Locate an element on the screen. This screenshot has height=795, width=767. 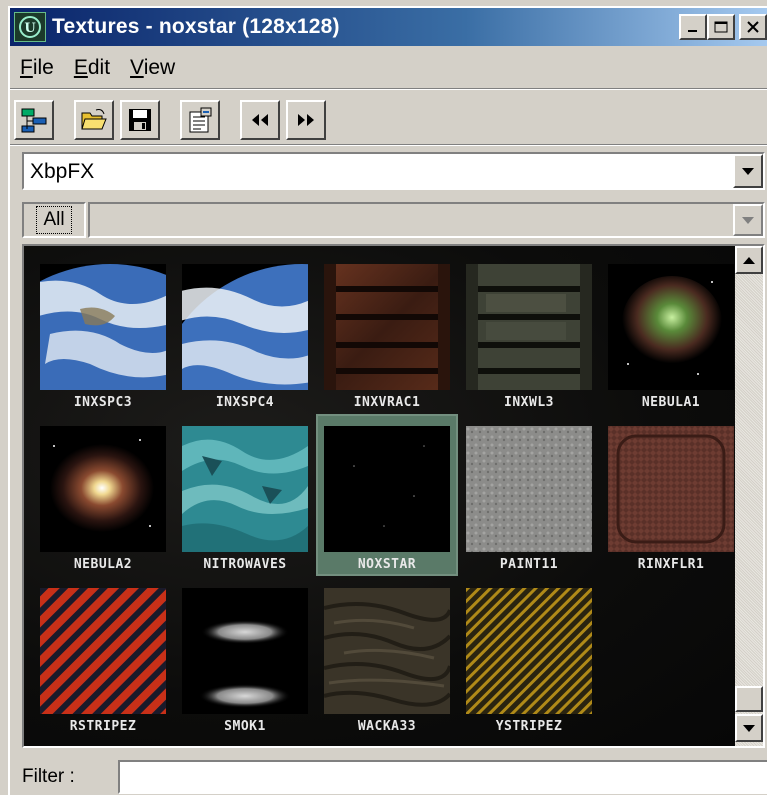
texture-tile: INXSPC4 is located at coordinates (245, 333).